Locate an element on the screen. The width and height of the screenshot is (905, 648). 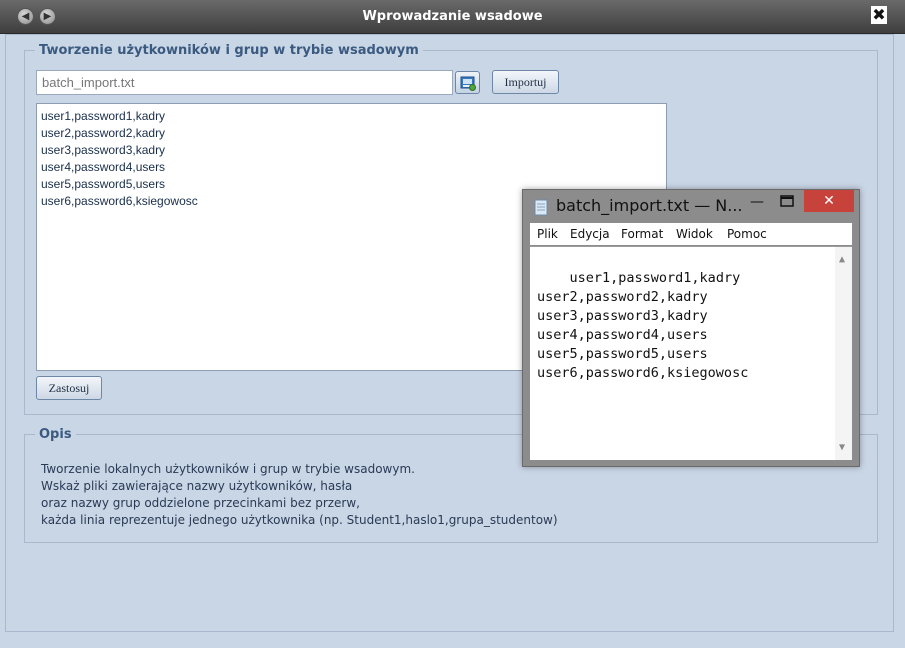
notepad-title-bar: batch_import.txt — N... — ✕ is located at coordinates (691, 206).